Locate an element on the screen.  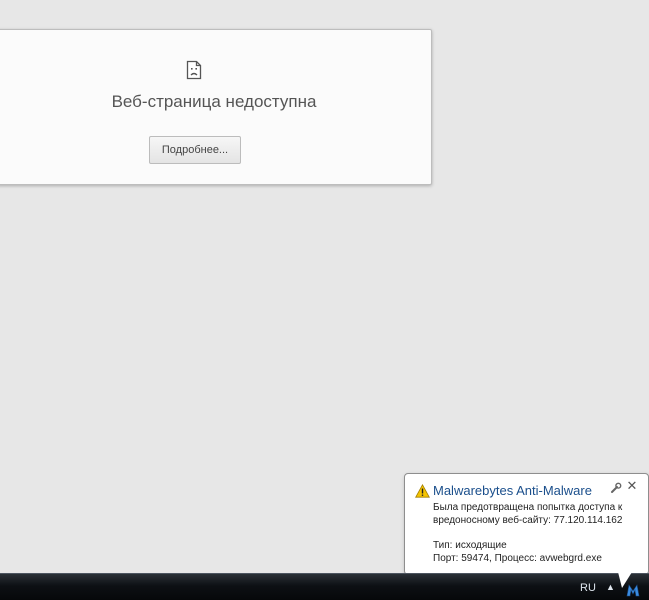
taskbar: RU ▲ is located at coordinates (324, 586).